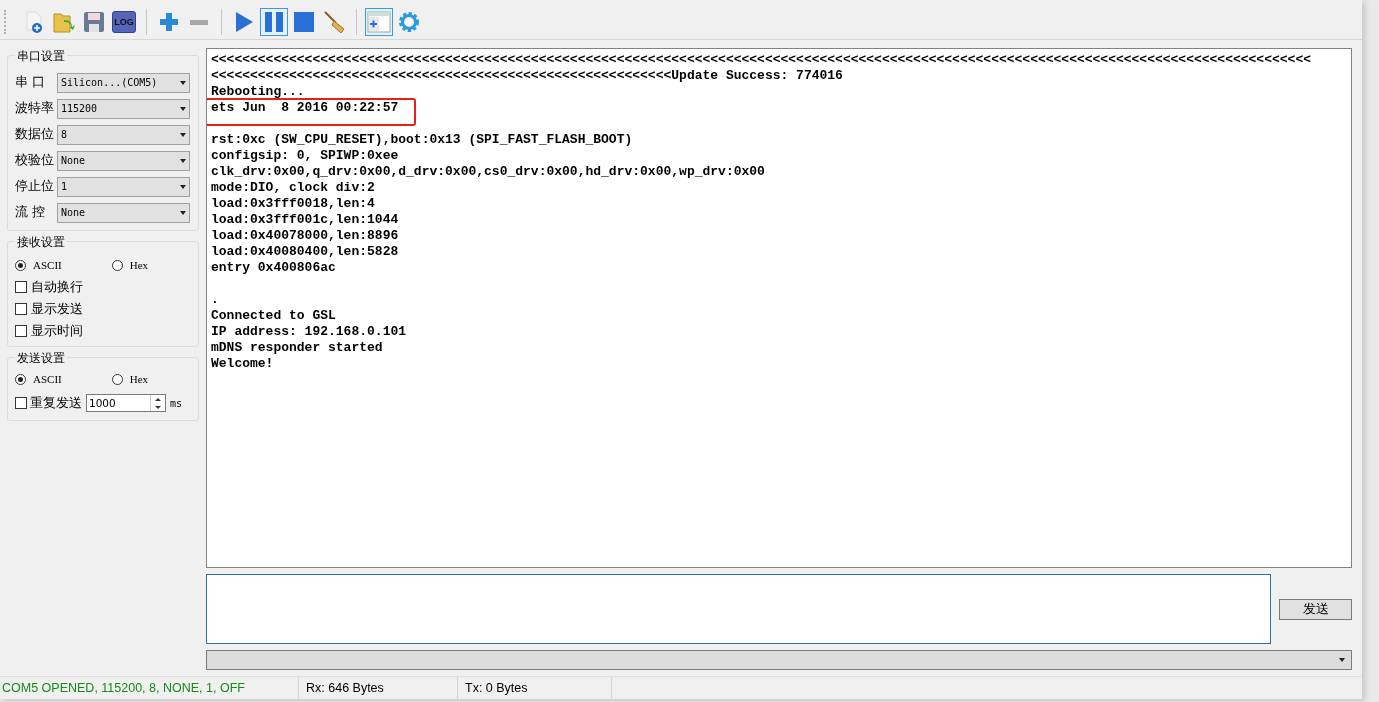  What do you see at coordinates (48, 403) in the screenshot?
I see `checkbox-option: 重复发送` at bounding box center [48, 403].